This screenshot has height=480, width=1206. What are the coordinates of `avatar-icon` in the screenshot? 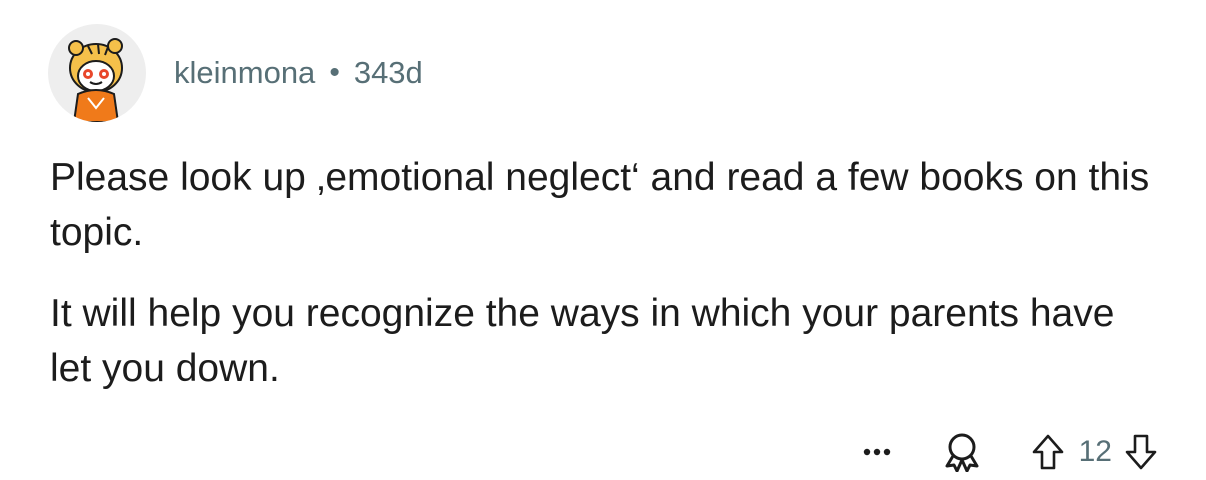 It's located at (95, 80).